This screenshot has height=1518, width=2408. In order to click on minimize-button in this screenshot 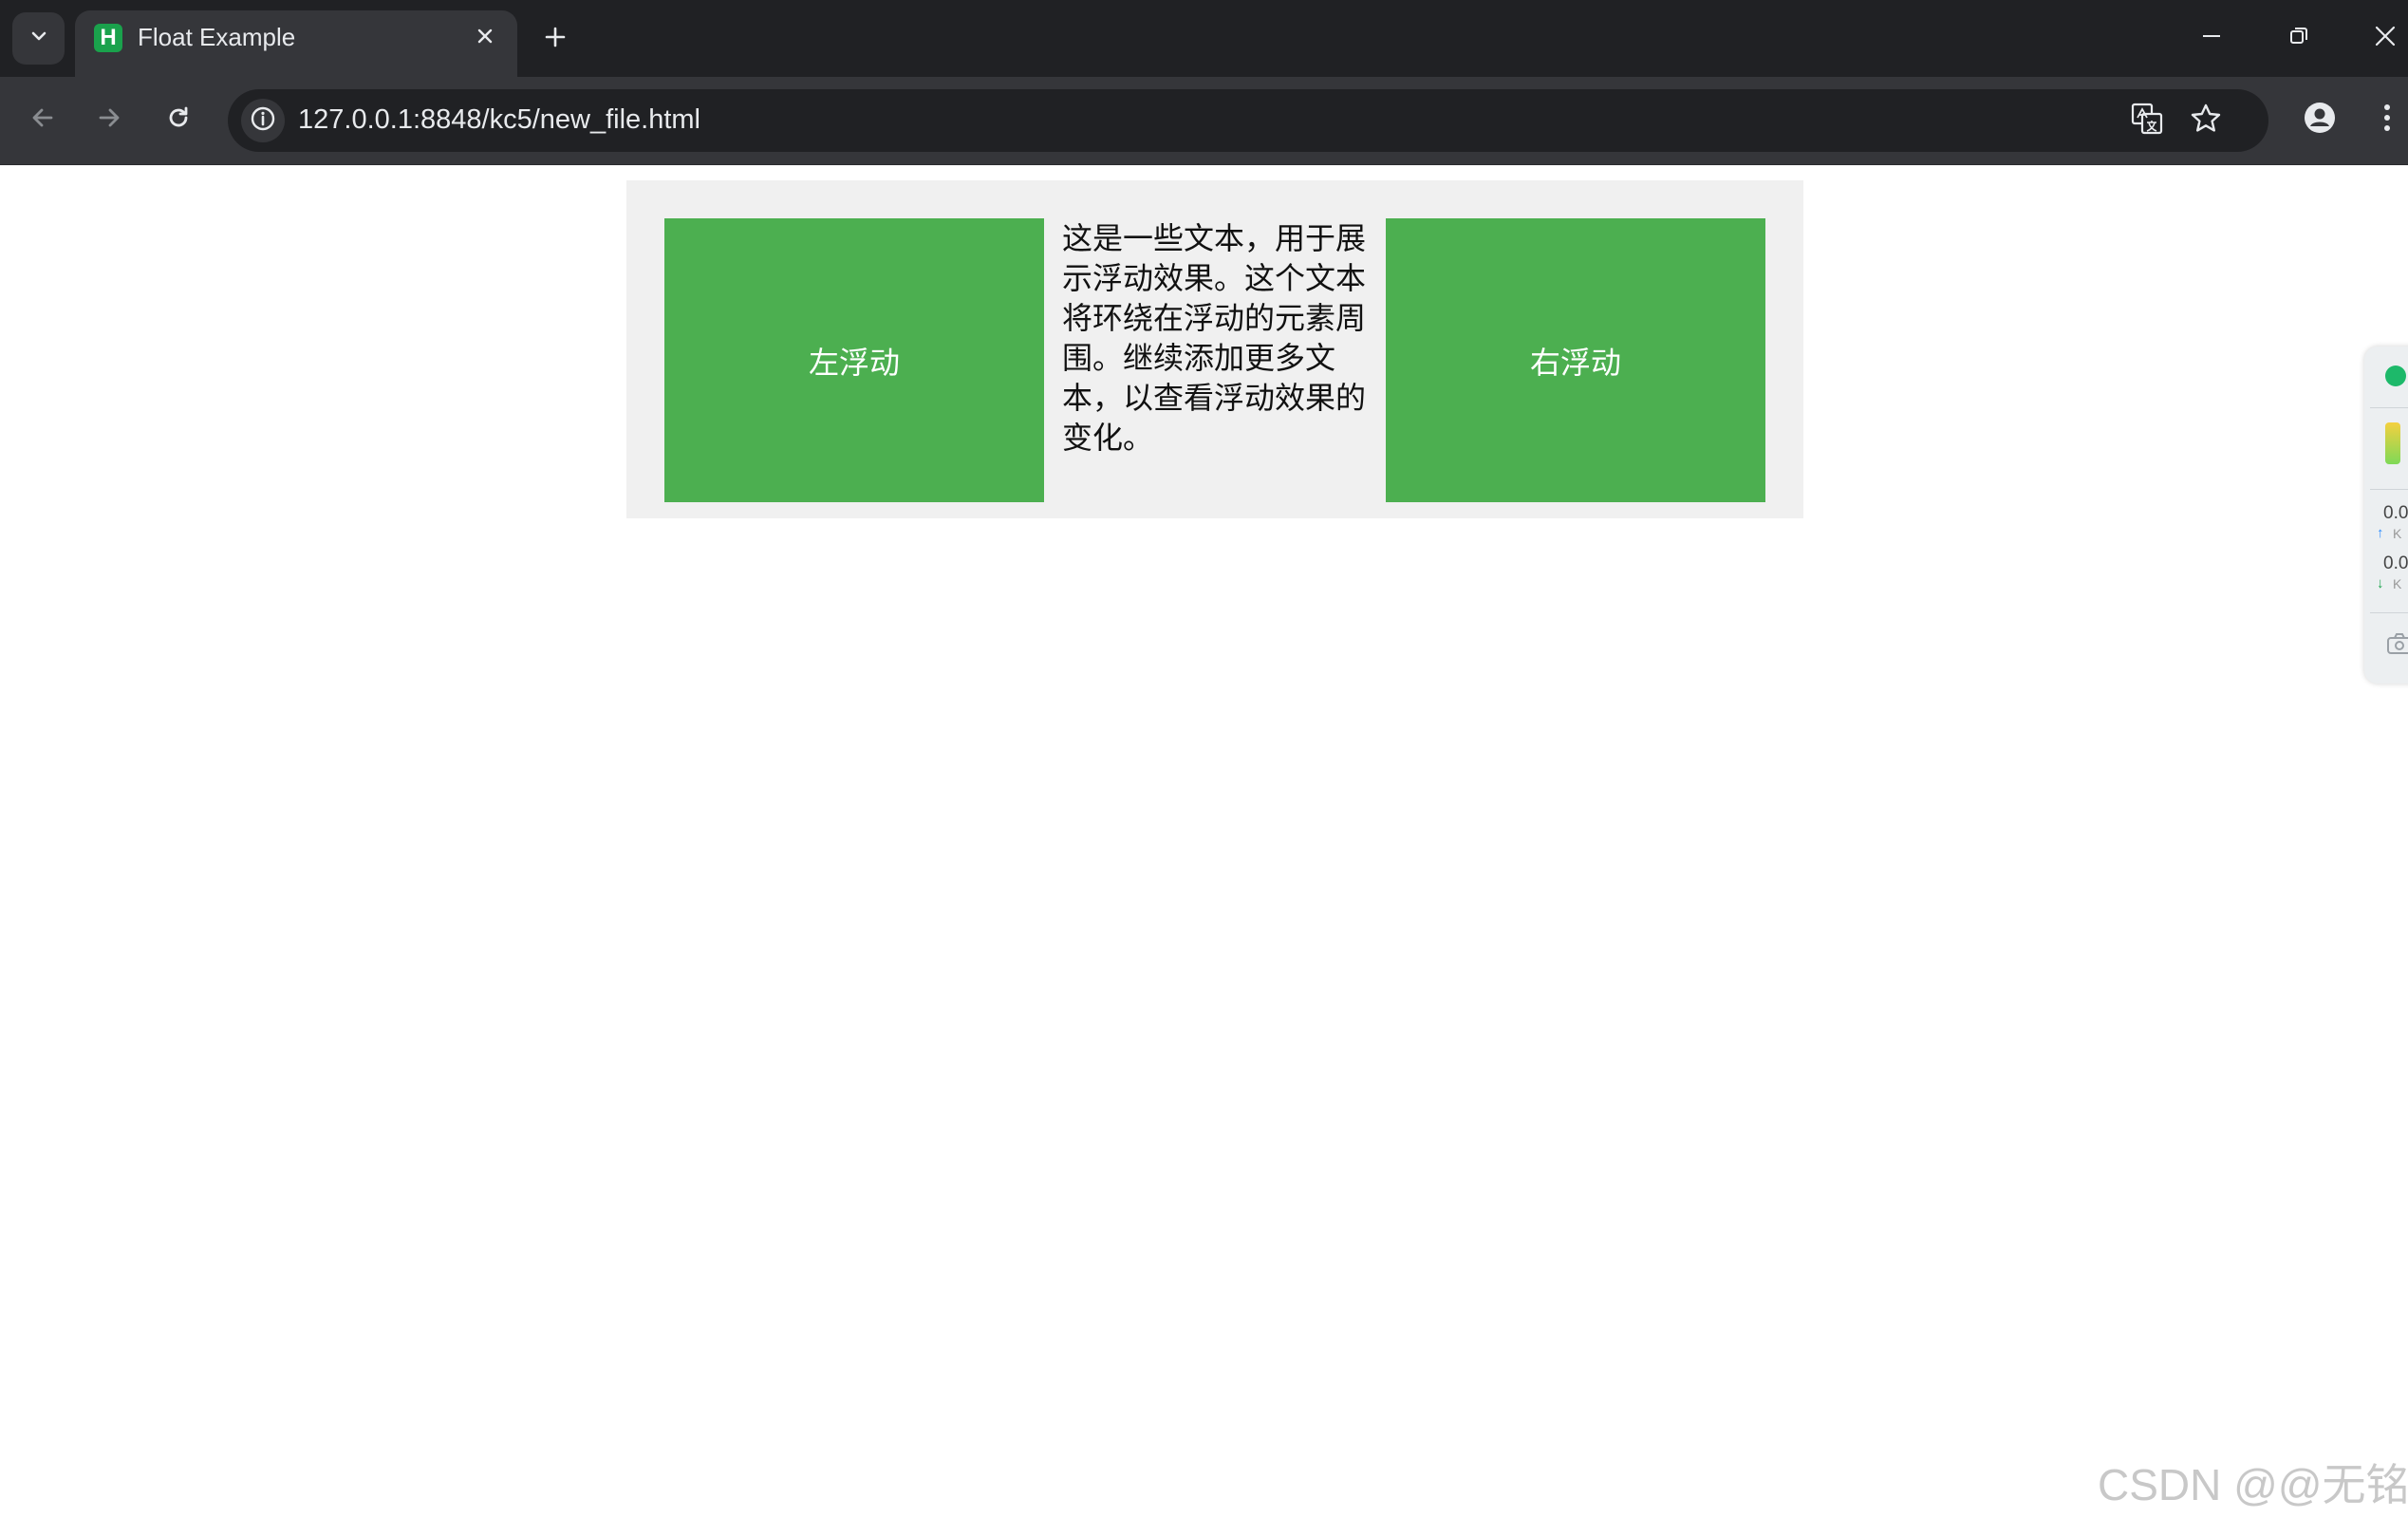, I will do `click(2211, 38)`.